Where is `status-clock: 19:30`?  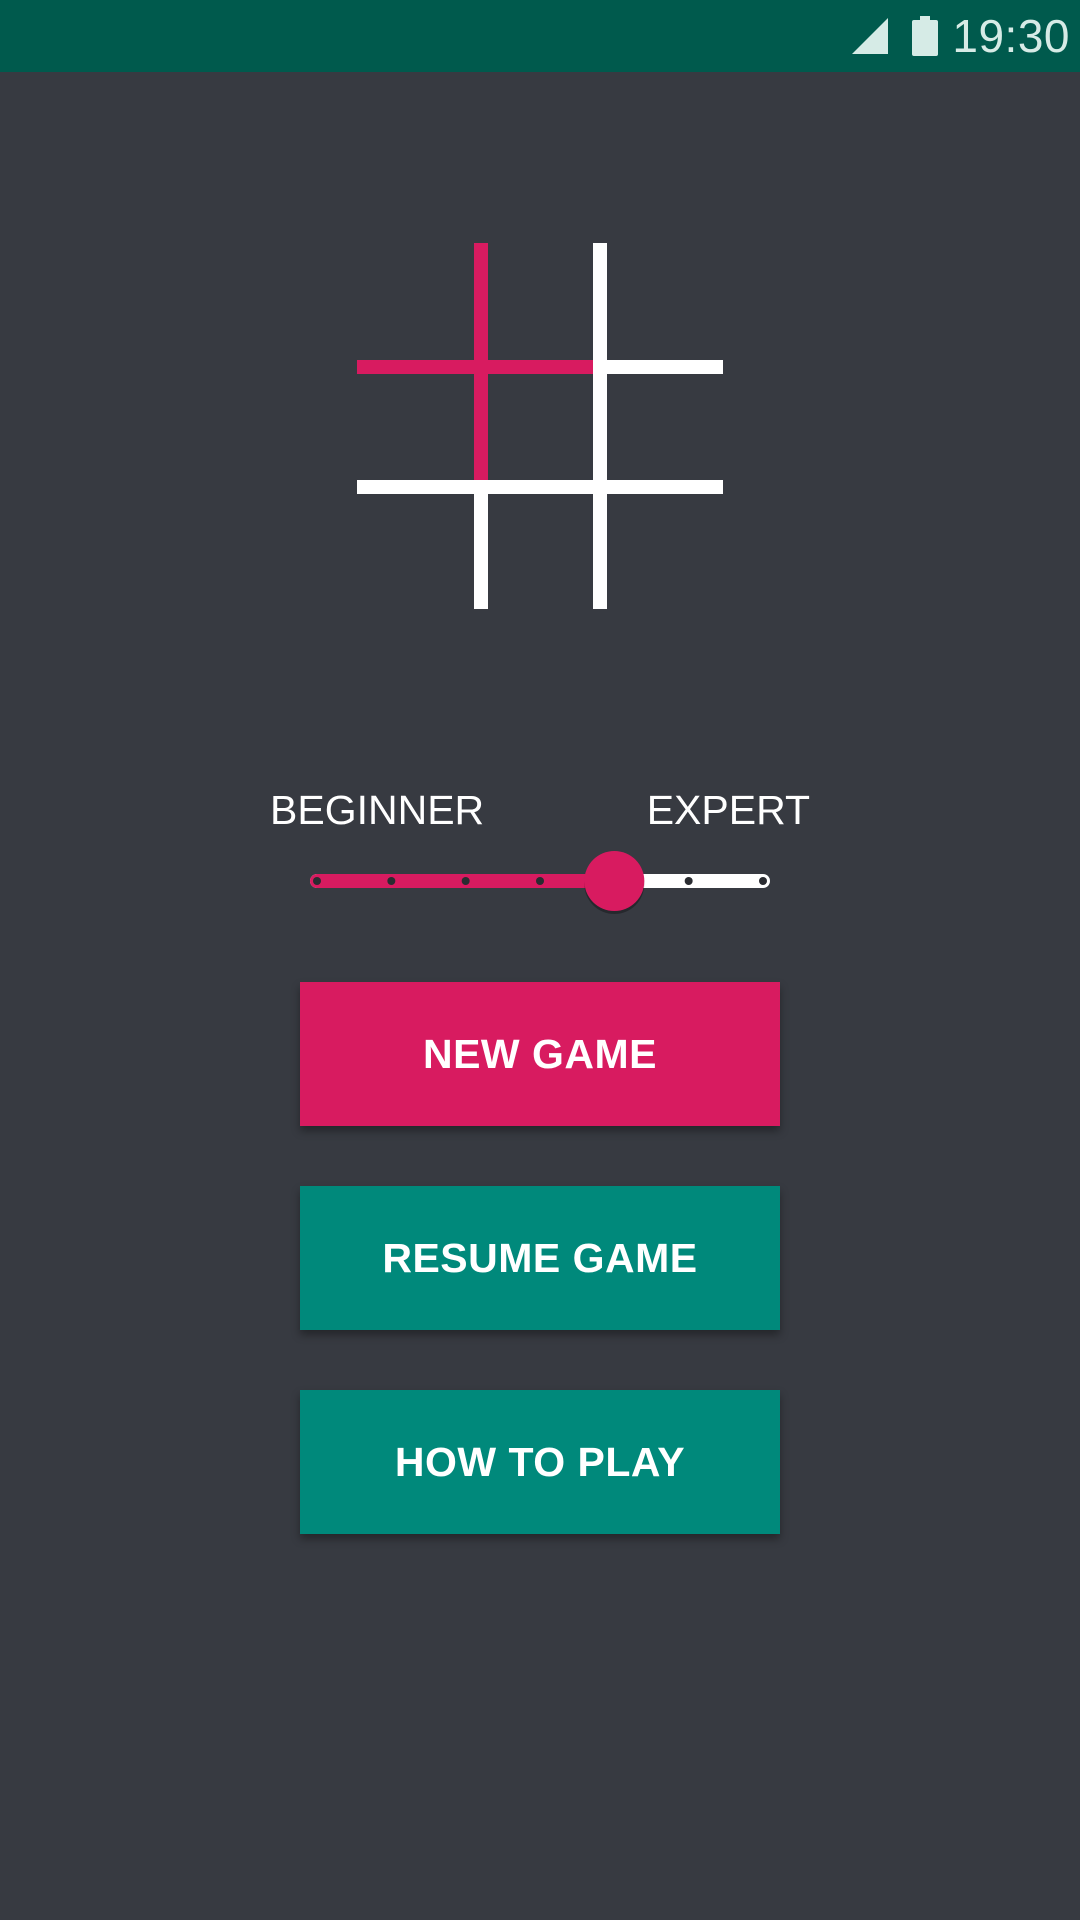 status-clock: 19:30 is located at coordinates (1011, 36).